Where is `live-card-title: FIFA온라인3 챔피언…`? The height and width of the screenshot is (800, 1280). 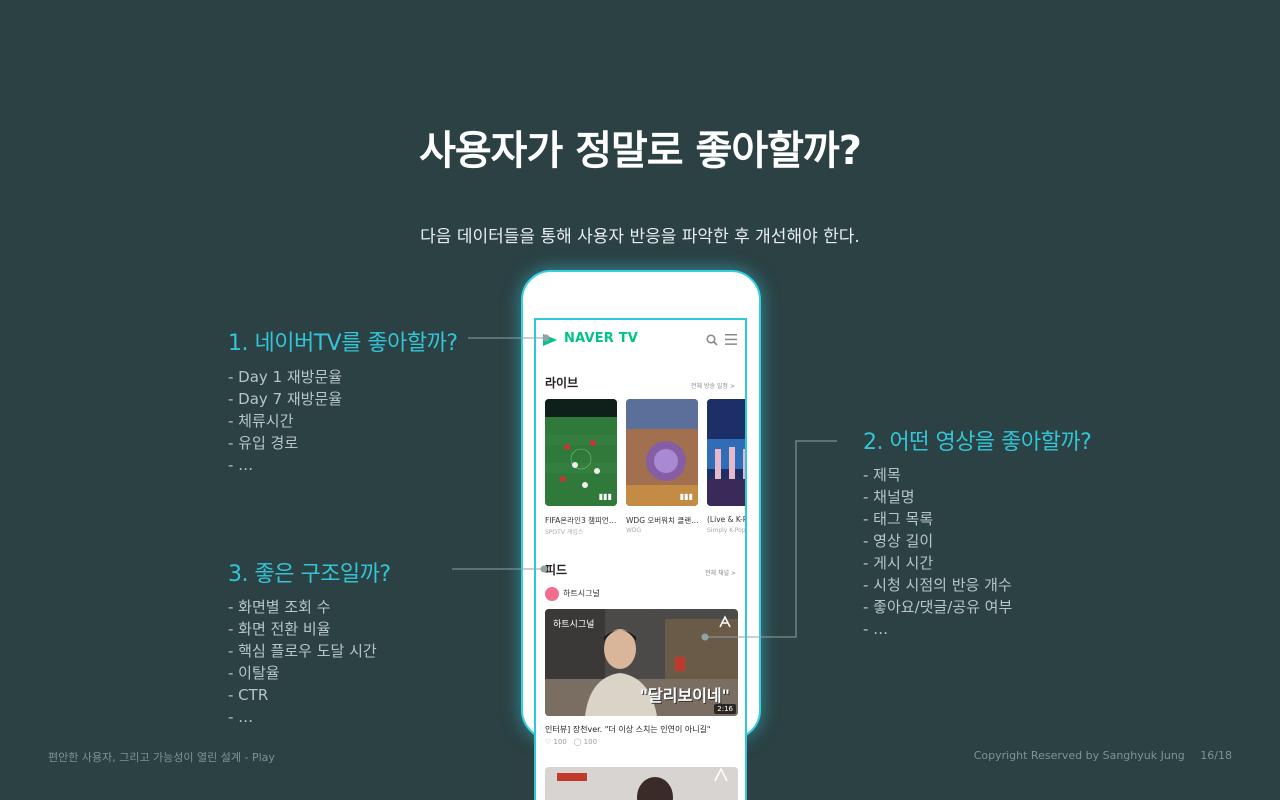 live-card-title: FIFA온라인3 챔피언… is located at coordinates (581, 520).